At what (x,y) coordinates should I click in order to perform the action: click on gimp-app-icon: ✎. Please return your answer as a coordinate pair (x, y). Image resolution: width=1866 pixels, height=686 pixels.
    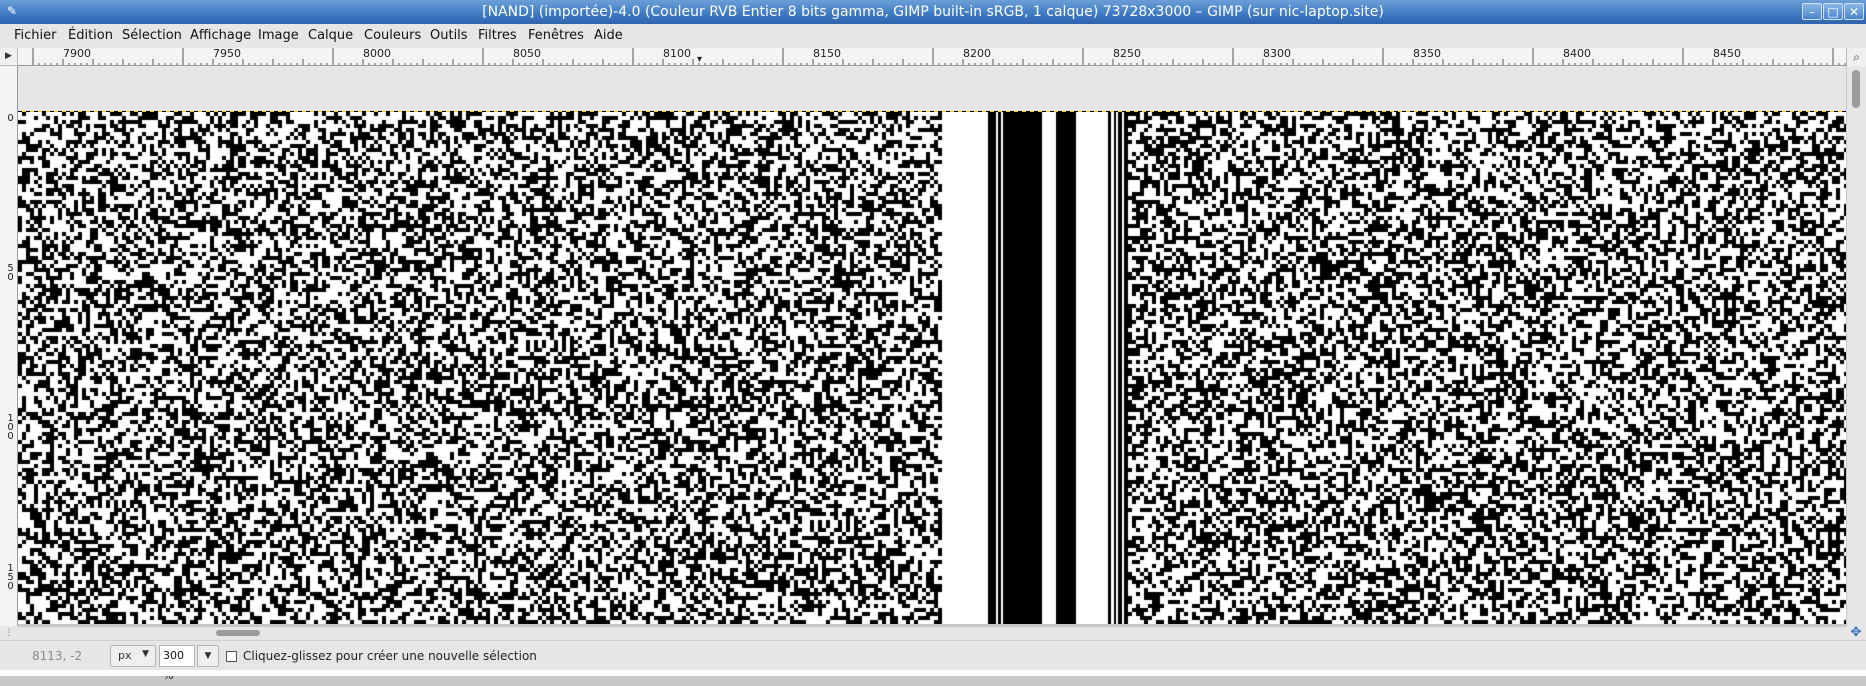
    Looking at the image, I should click on (12, 11).